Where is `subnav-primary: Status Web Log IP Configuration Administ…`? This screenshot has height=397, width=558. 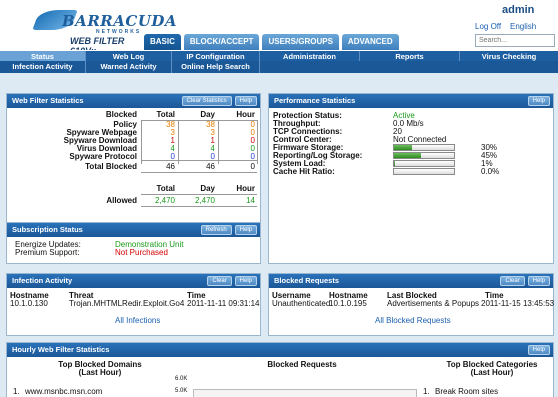
subnav-primary: Status Web Log IP Configuration Administ… is located at coordinates (279, 55).